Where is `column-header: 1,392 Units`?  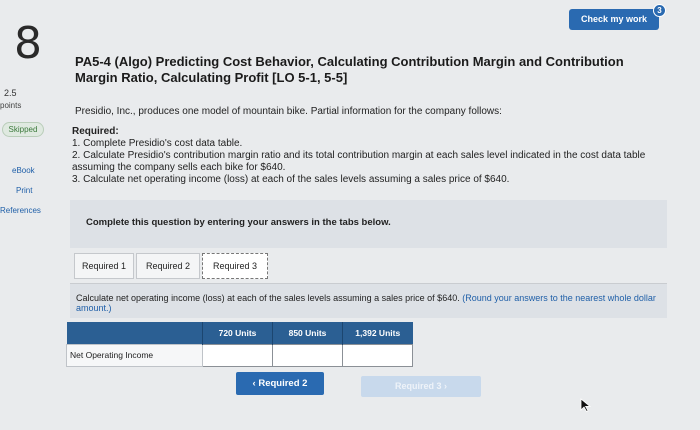 column-header: 1,392 Units is located at coordinates (377, 333).